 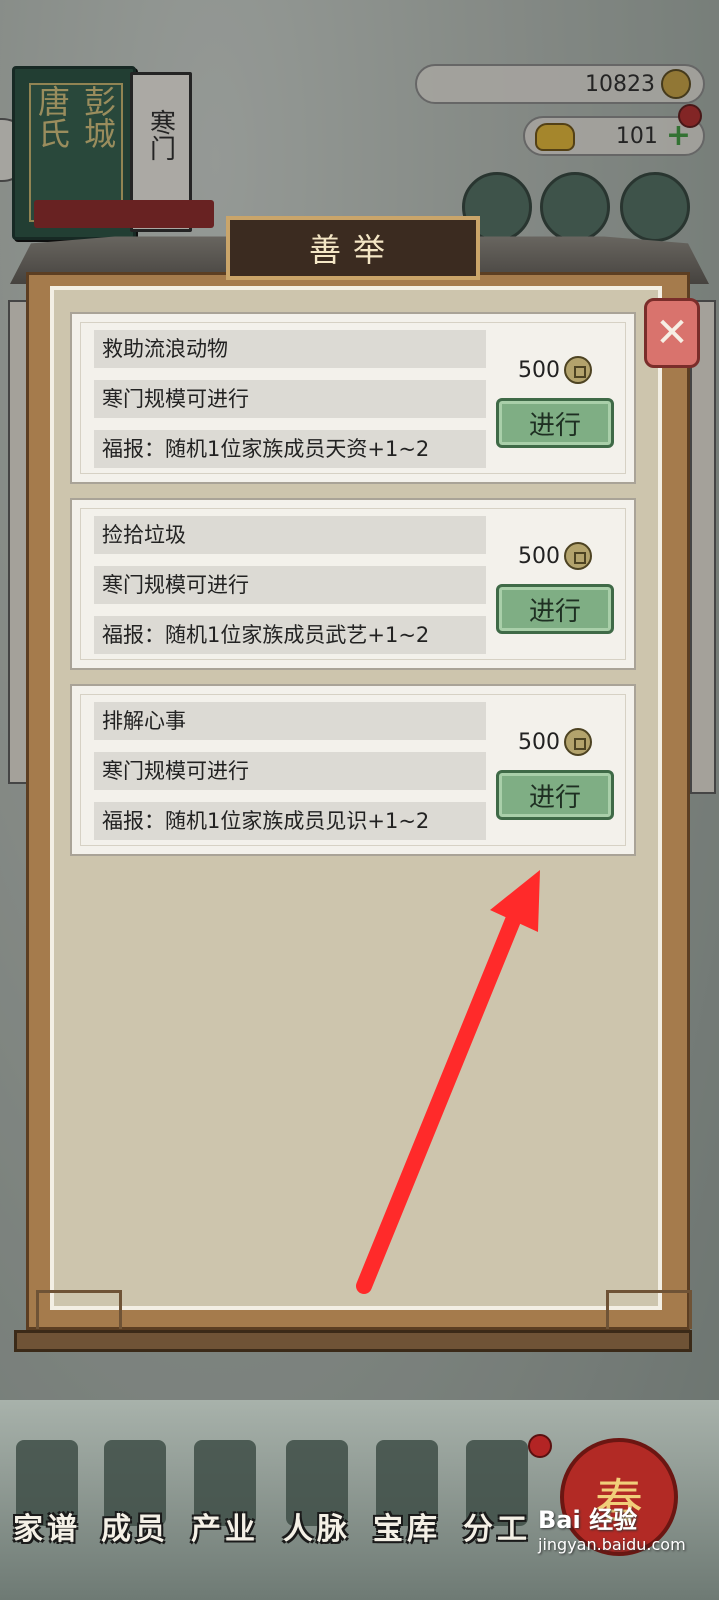 What do you see at coordinates (407, 1529) in the screenshot?
I see `nav-label: 宝库` at bounding box center [407, 1529].